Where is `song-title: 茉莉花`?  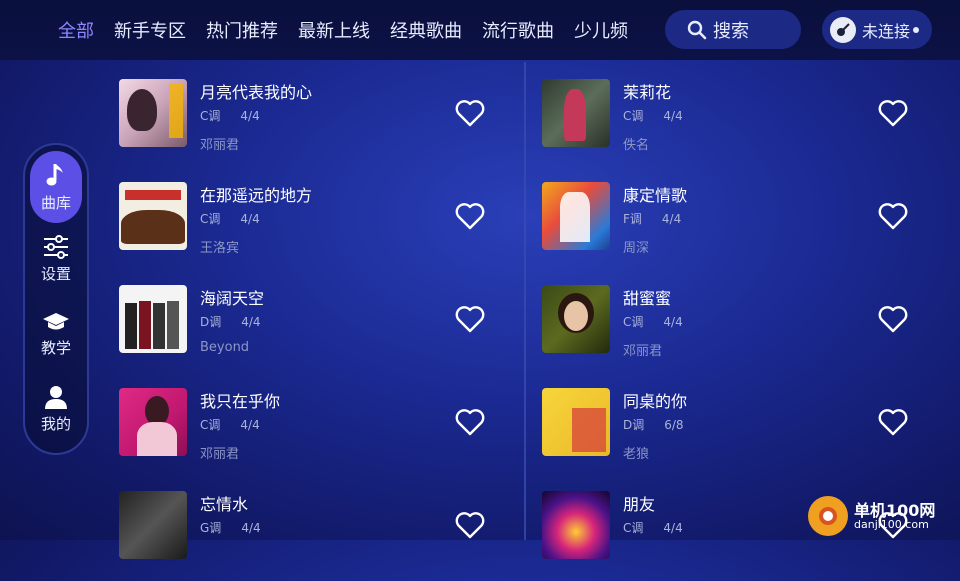 song-title: 茉莉花 is located at coordinates (647, 92).